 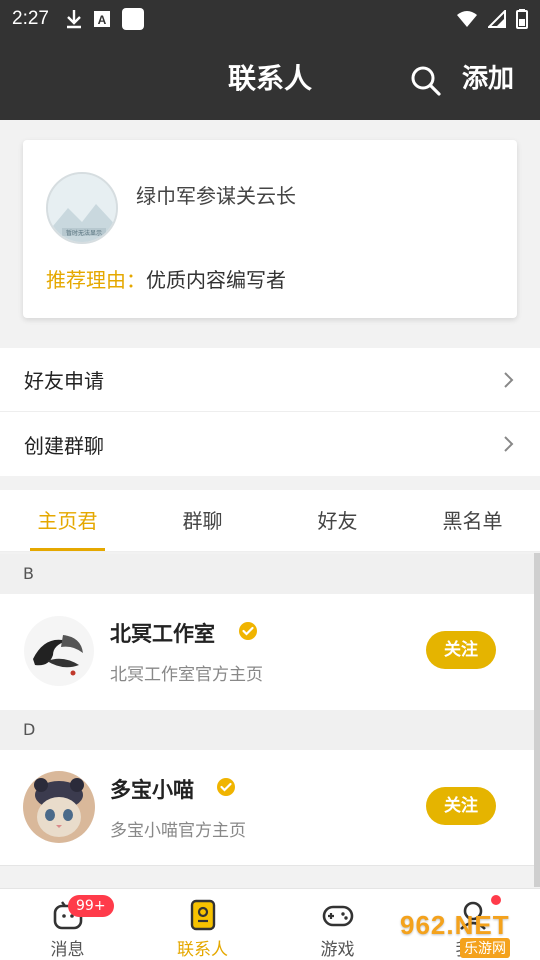 I want to click on svg-text: A, so click(x=102, y=20).